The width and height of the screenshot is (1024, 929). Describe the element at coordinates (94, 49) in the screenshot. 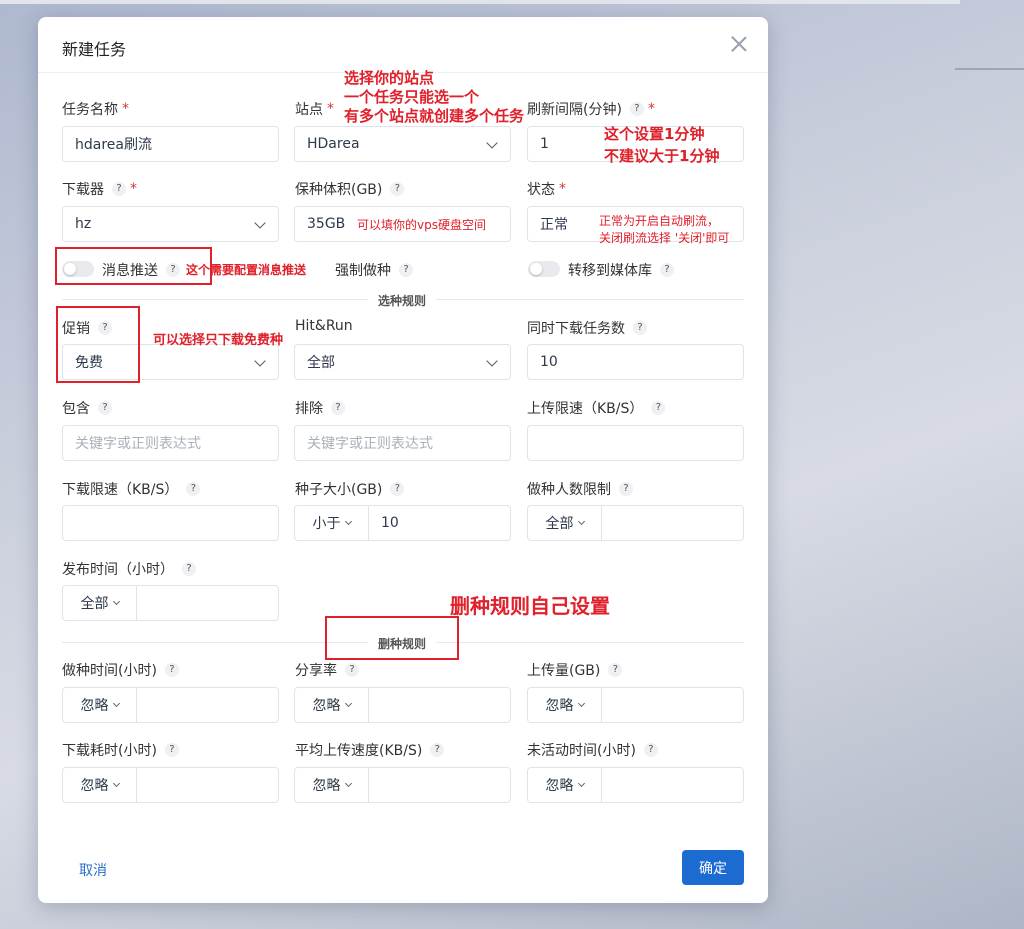

I see `dialog-title: 新建任务` at that location.